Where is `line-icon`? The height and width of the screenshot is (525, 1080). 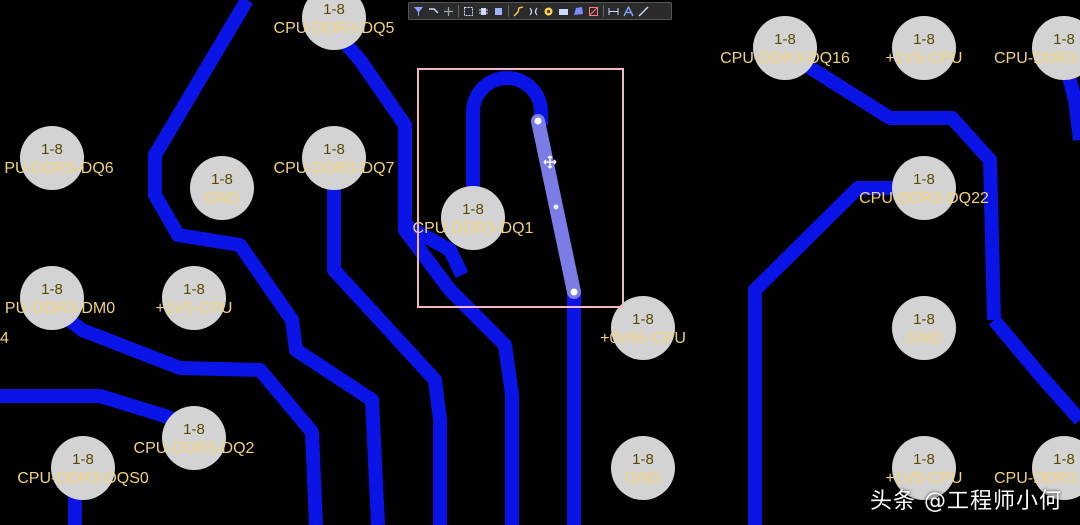
line-icon is located at coordinates (643, 11).